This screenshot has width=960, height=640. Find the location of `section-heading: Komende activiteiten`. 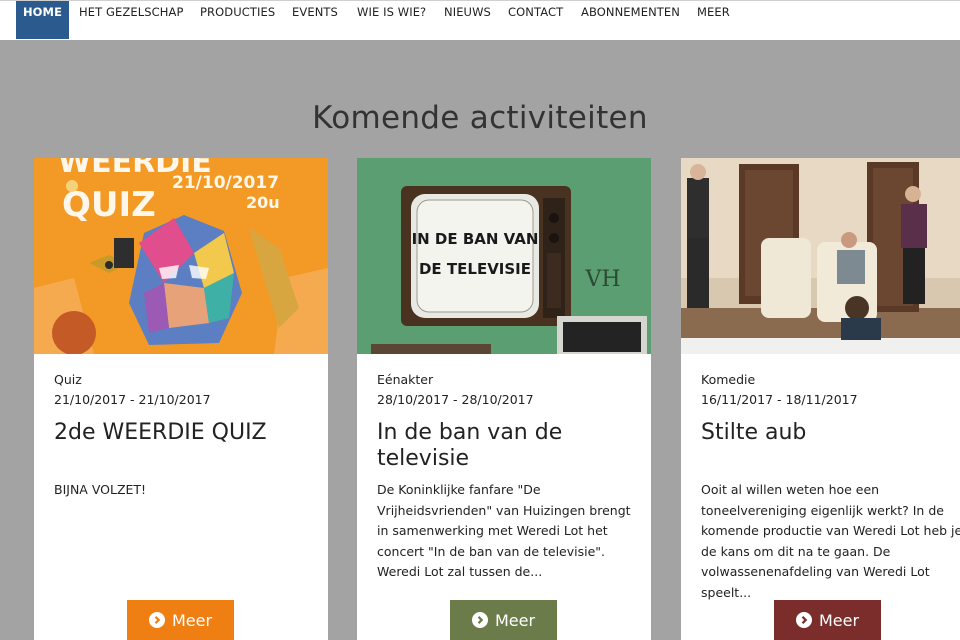

section-heading: Komende activiteiten is located at coordinates (480, 118).